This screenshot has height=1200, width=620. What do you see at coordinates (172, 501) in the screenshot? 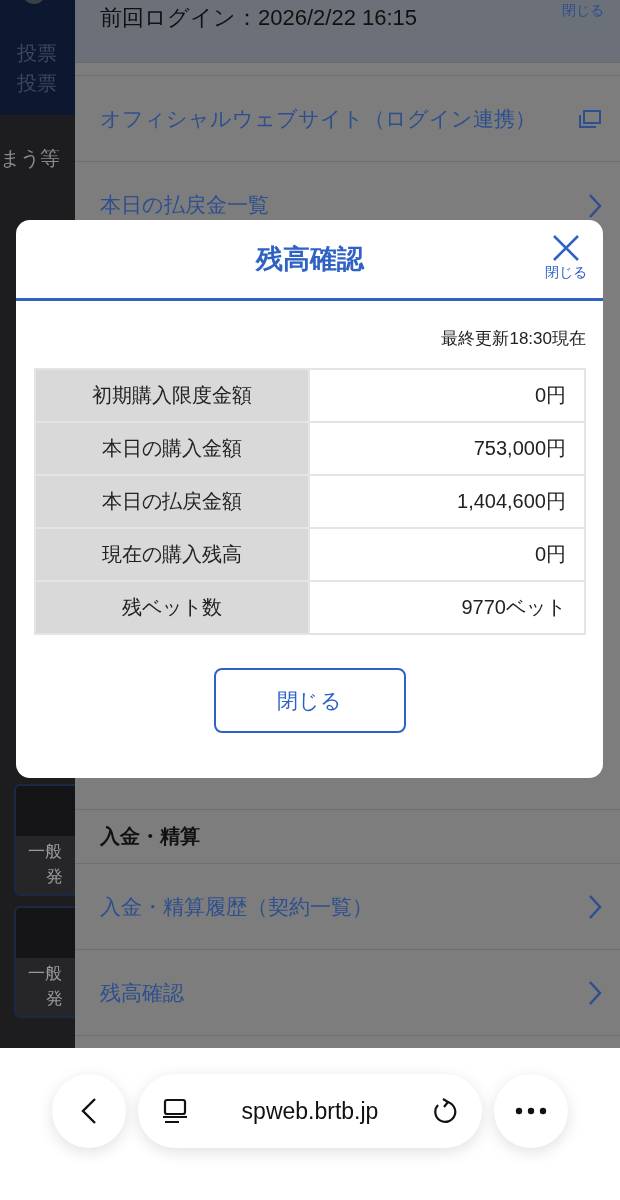
I see `table-header-cell: 本日の払戻金額` at bounding box center [172, 501].